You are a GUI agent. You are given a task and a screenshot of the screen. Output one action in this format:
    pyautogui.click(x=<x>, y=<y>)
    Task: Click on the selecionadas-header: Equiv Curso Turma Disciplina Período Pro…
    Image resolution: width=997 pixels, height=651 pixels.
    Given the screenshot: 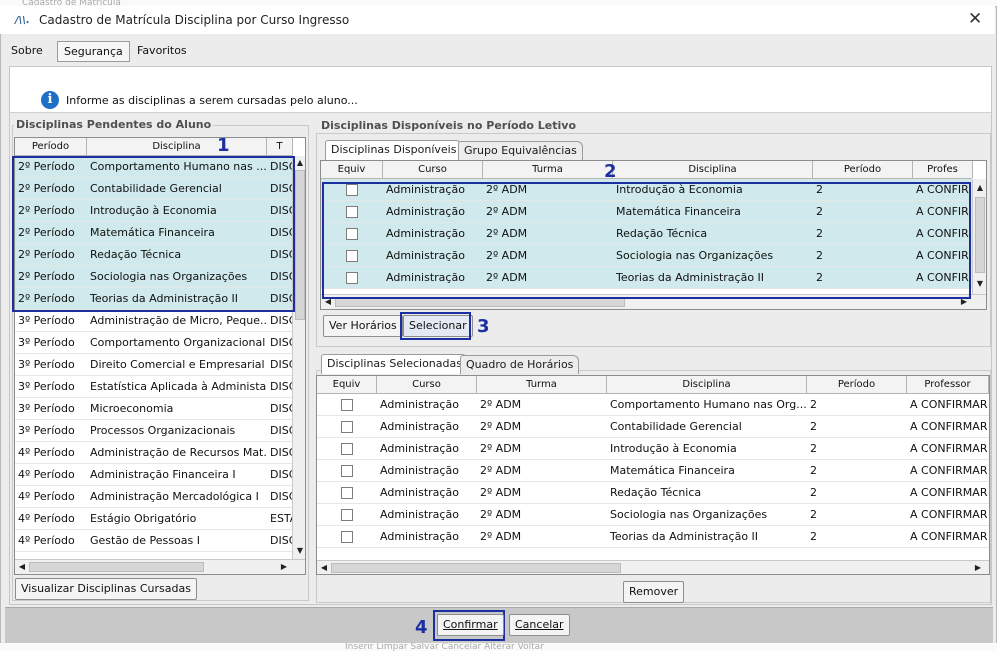 What is the action you would take?
    pyautogui.click(x=653, y=385)
    